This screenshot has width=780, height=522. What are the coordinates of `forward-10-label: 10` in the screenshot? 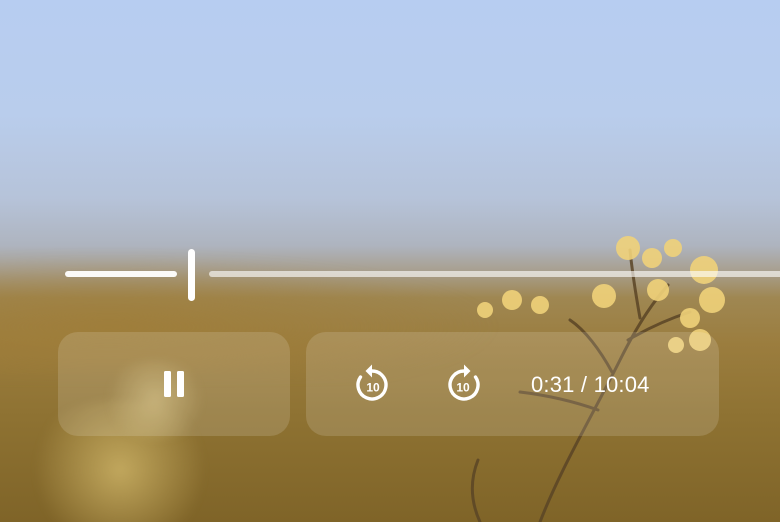 It's located at (463, 388).